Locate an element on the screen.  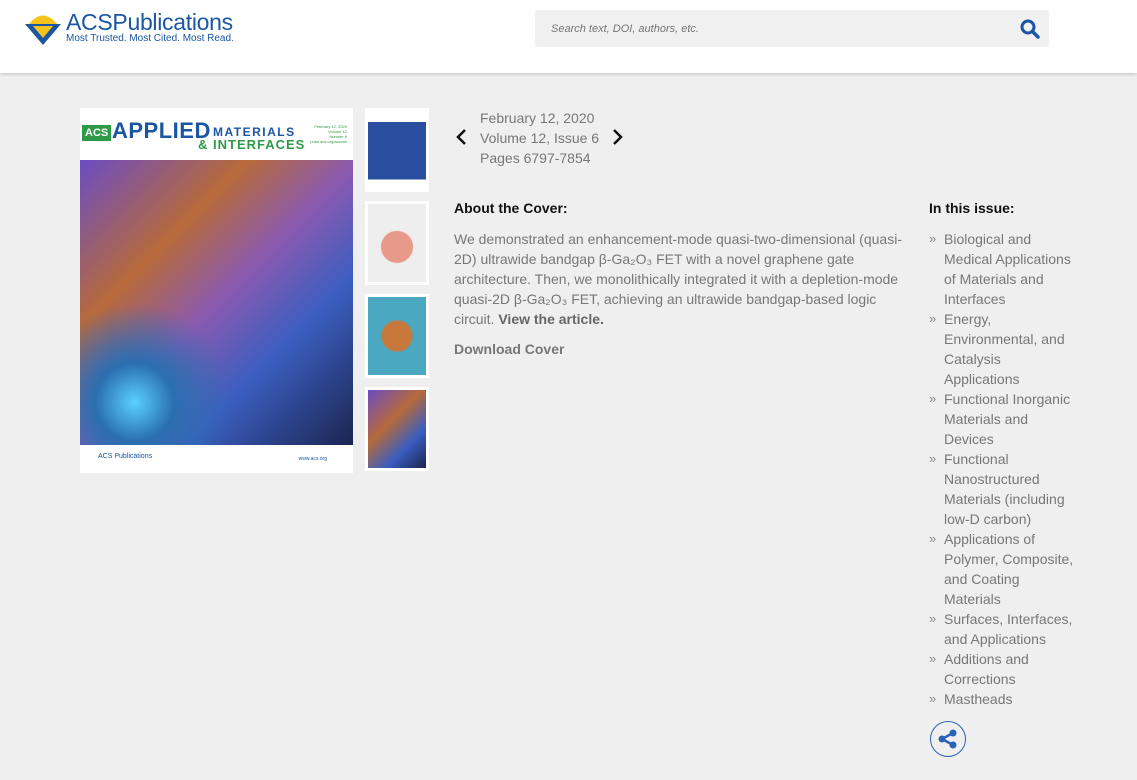
search-icon is located at coordinates (1030, 29).